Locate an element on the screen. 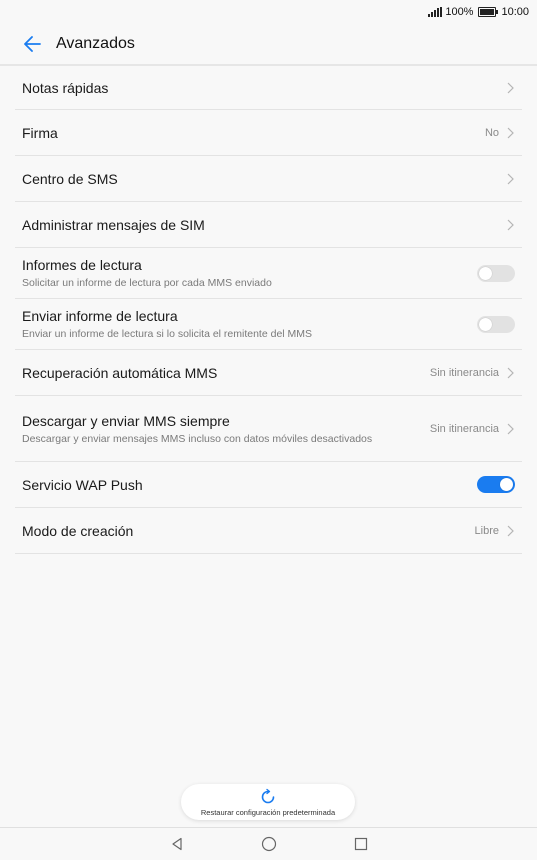 The width and height of the screenshot is (537, 860). read-reports-toggle is located at coordinates (496, 273).